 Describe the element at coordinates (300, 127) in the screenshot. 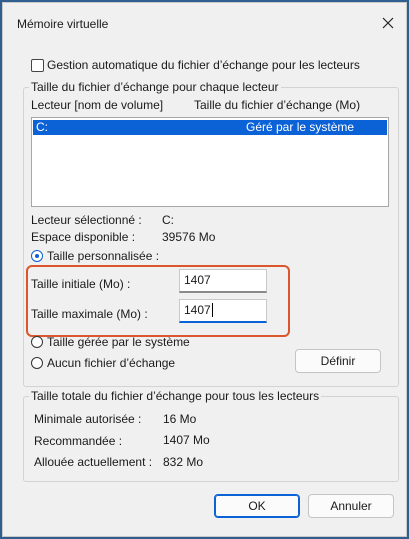

I see `size-cell: Géré par le système` at that location.